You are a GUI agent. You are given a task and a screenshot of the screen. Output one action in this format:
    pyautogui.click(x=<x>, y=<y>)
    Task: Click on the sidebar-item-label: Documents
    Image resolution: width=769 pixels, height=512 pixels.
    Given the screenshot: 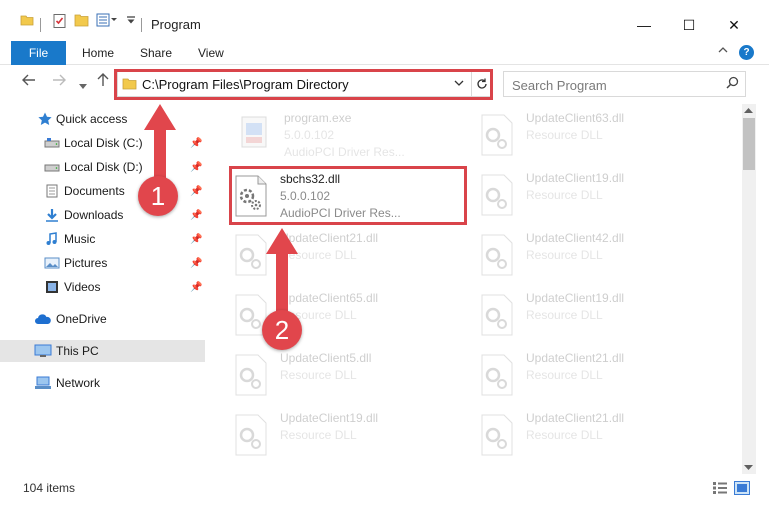 What is the action you would take?
    pyautogui.click(x=94, y=191)
    